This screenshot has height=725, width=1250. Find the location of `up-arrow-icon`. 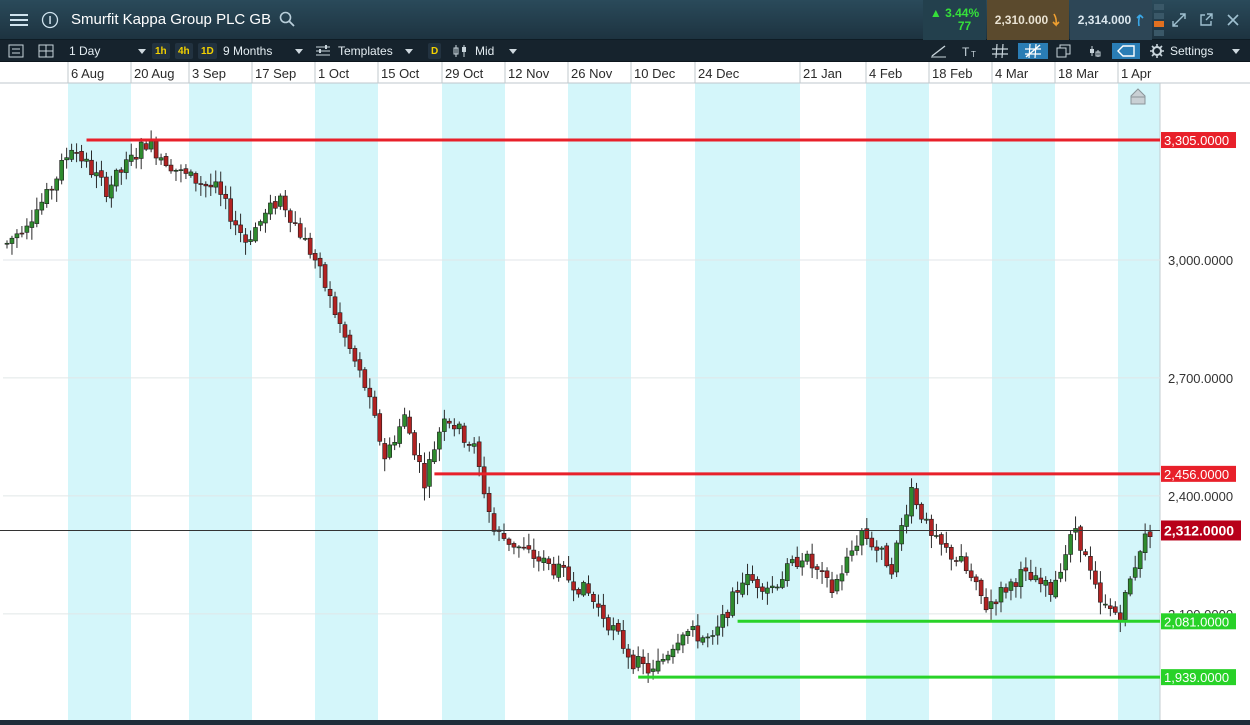

up-arrow-icon is located at coordinates (1140, 20).